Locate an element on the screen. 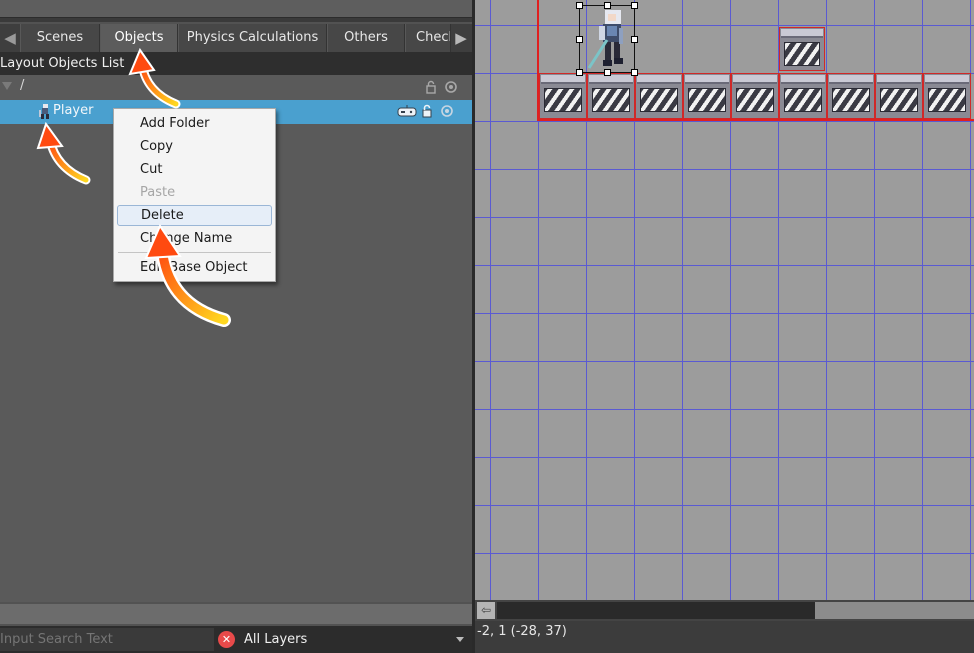 The height and width of the screenshot is (653, 974). layer-filter-dropdown: All Layers is located at coordinates (354, 639).